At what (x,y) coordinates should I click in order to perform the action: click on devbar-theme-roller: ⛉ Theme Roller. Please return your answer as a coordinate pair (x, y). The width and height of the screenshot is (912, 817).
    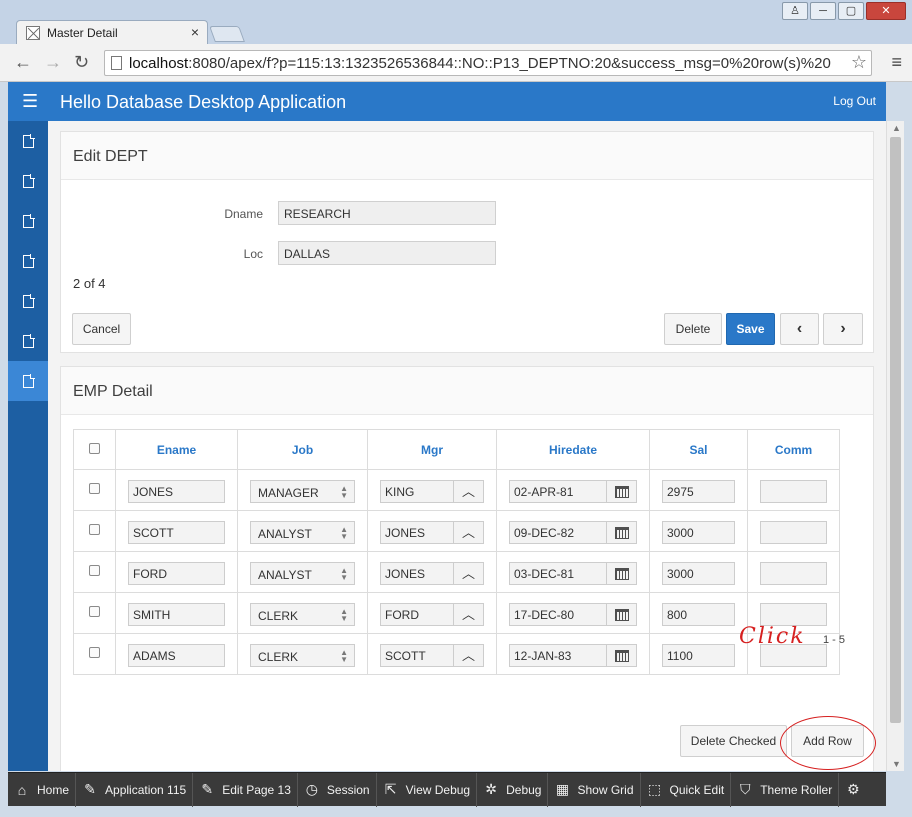
    Looking at the image, I should click on (785, 789).